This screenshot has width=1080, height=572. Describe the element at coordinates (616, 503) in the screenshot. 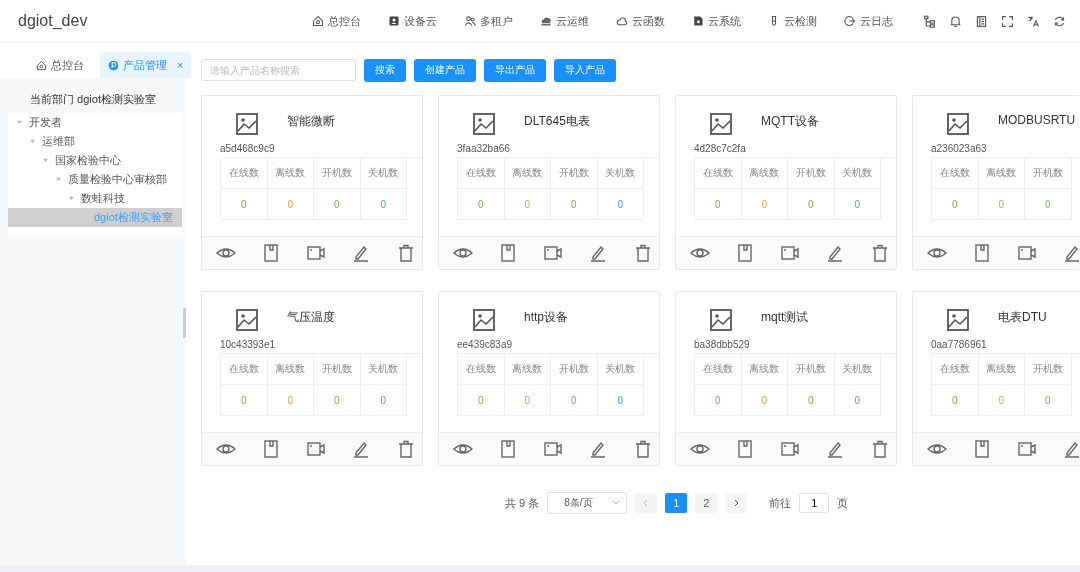

I see `chevron-down-icon` at that location.